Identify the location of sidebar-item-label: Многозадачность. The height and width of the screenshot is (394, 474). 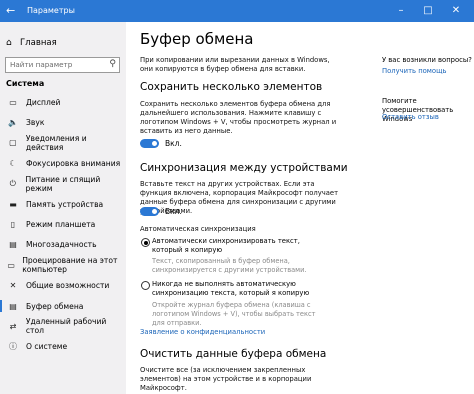
(61, 245).